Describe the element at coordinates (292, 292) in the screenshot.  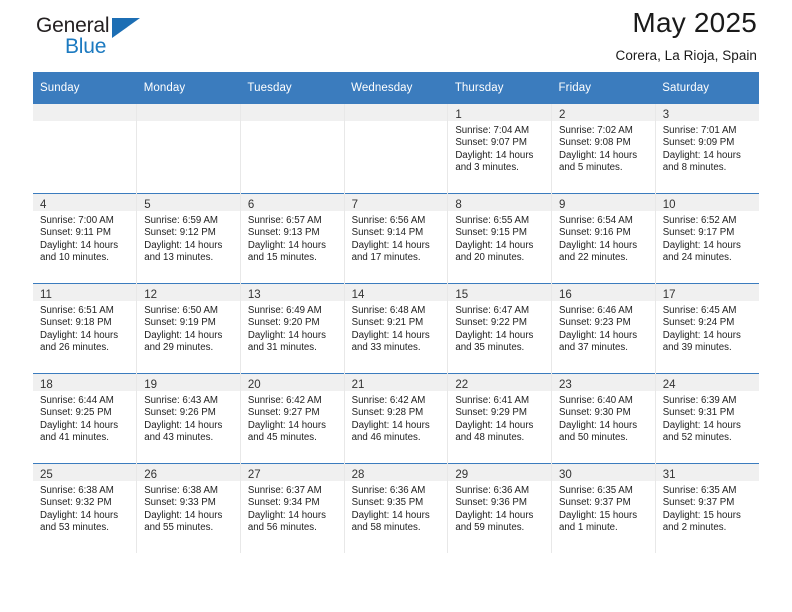
I see `day-number-band: 13` at that location.